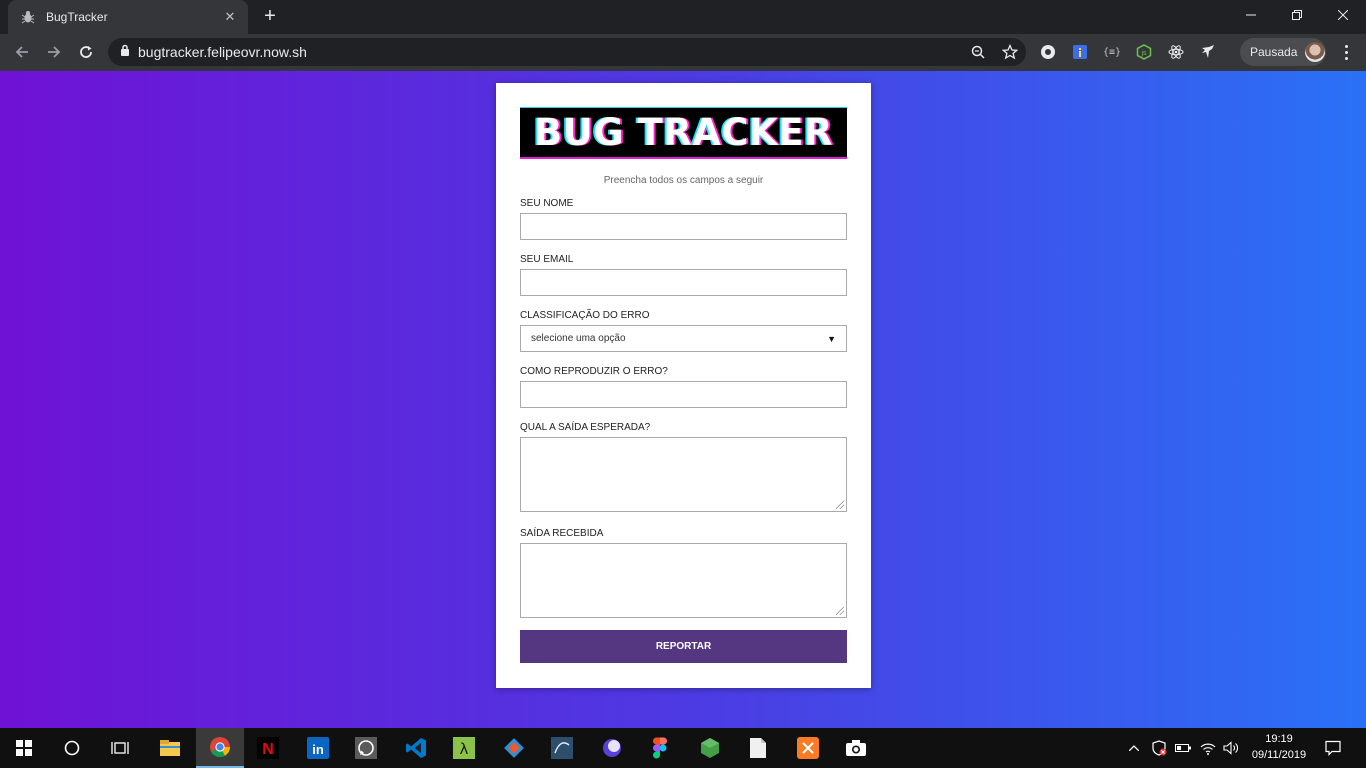 This screenshot has width=1366, height=768. Describe the element at coordinates (1279, 747) in the screenshot. I see `system-clock: 19:19 09/11/2019` at that location.